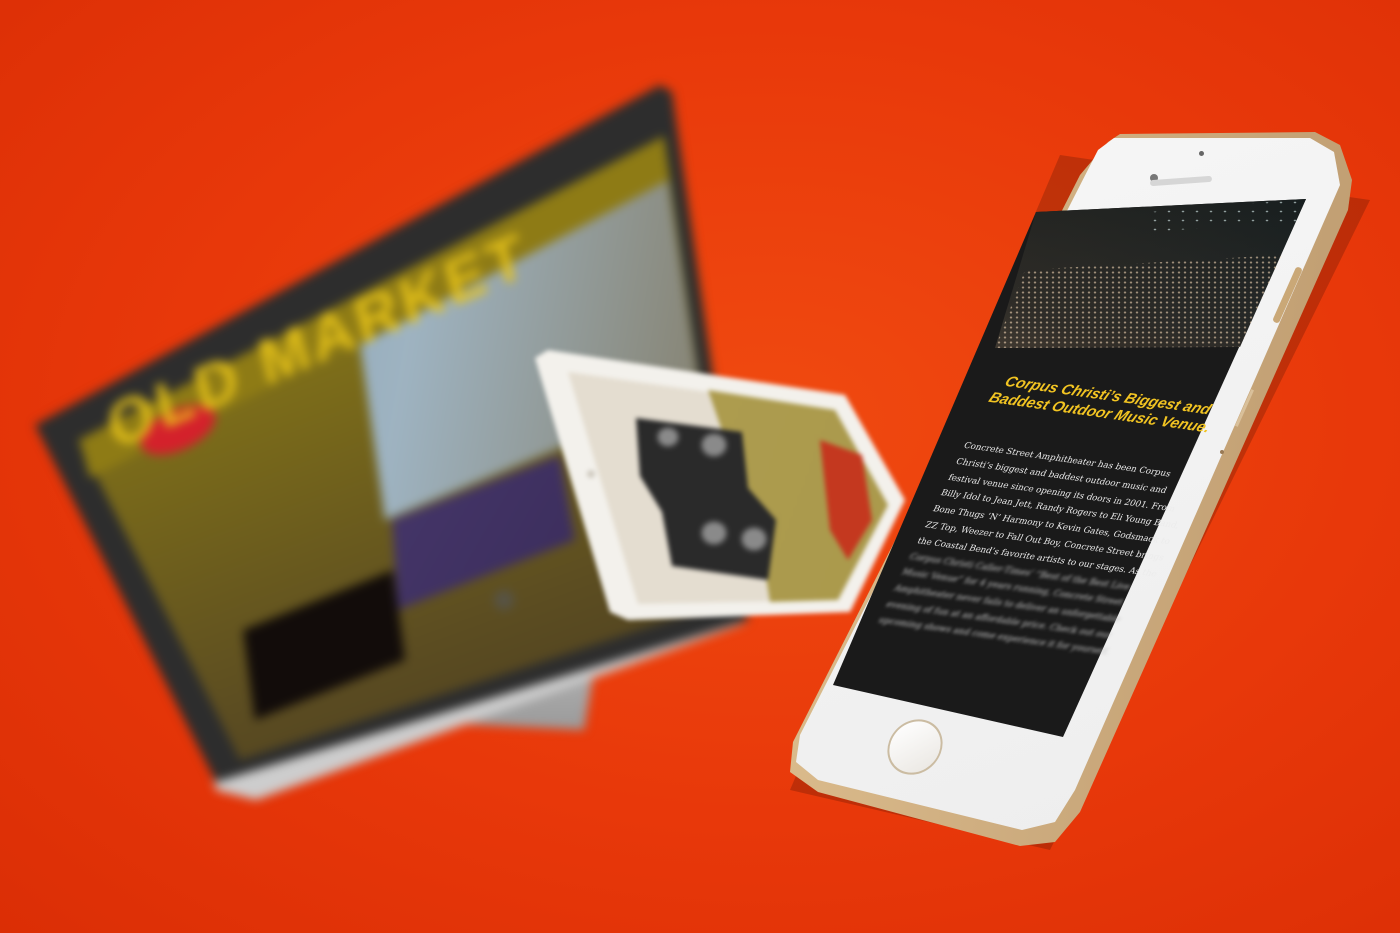 The image size is (1400, 933). Describe the element at coordinates (591, 474) in the screenshot. I see `tablet-home-button-icon` at that location.